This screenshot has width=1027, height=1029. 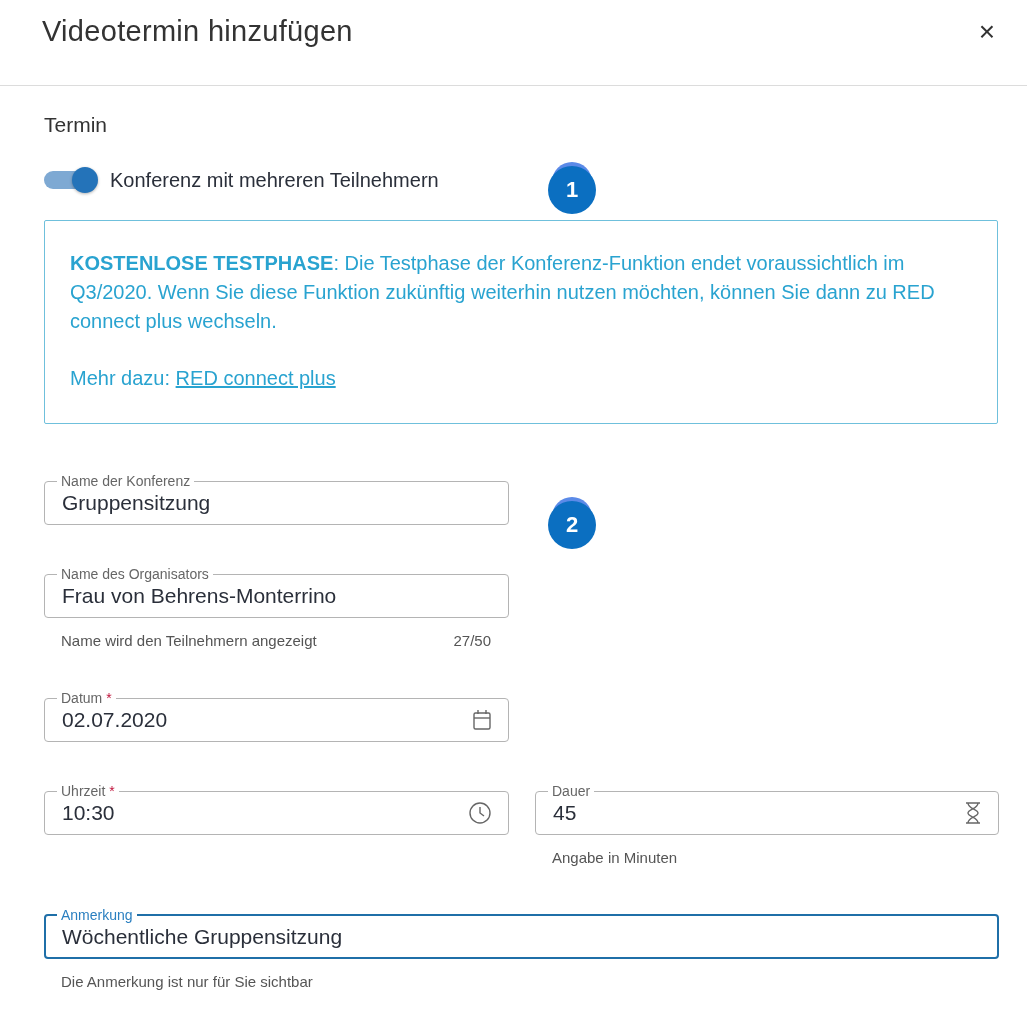 I want to click on calendar-icon, so click(x=482, y=720).